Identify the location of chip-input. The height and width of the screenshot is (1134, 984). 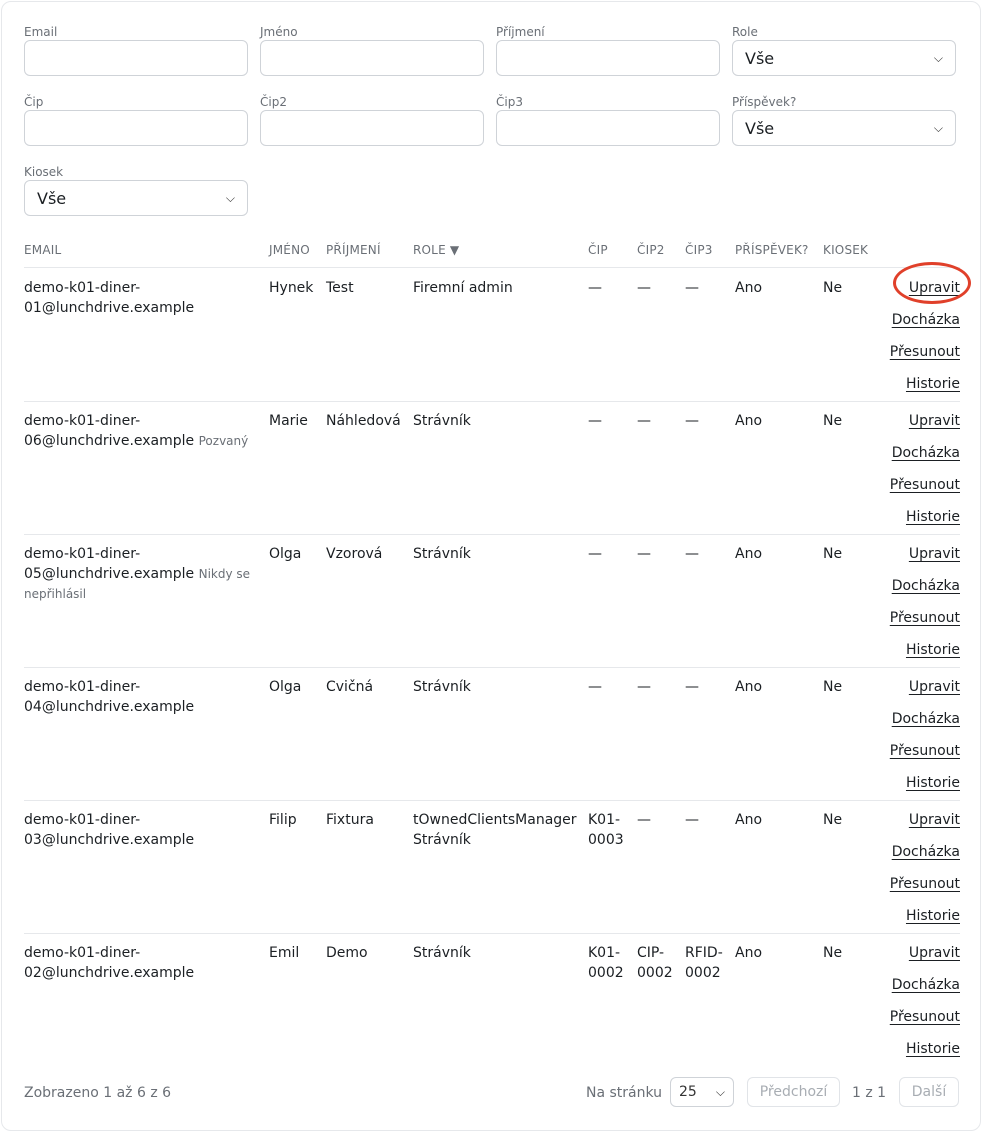
(136, 128).